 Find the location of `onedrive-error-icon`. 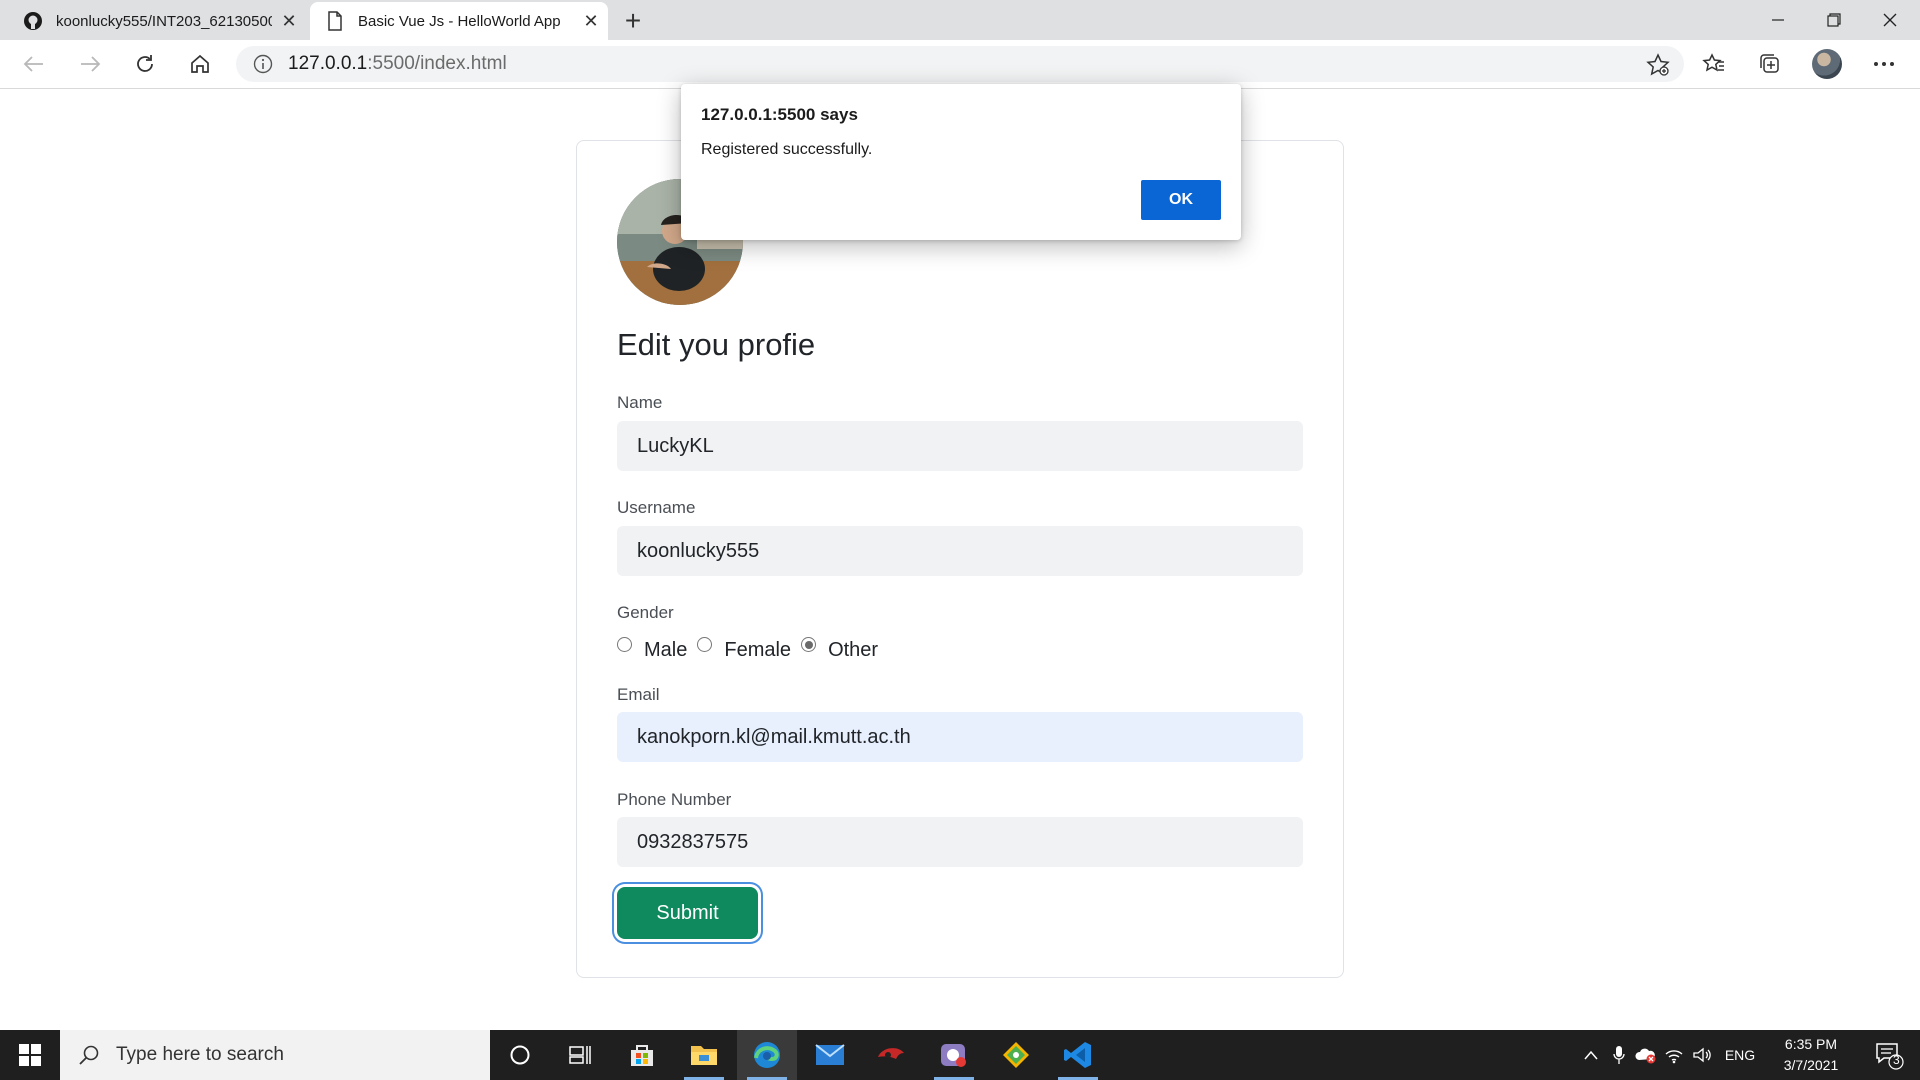

onedrive-error-icon is located at coordinates (1646, 1055).